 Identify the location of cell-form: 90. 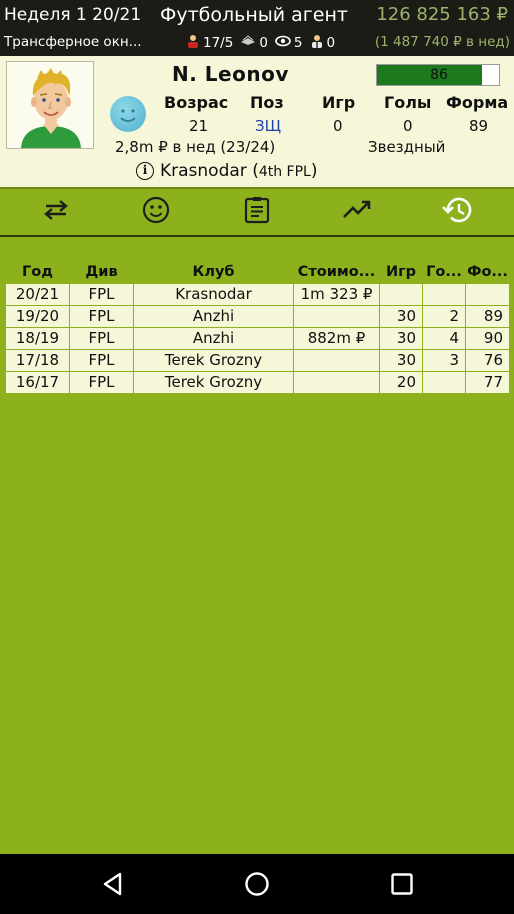
(487, 338).